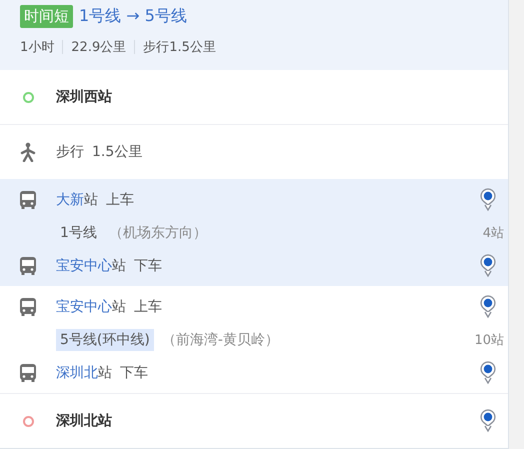  I want to click on station-name: 深圳西站, so click(84, 97).